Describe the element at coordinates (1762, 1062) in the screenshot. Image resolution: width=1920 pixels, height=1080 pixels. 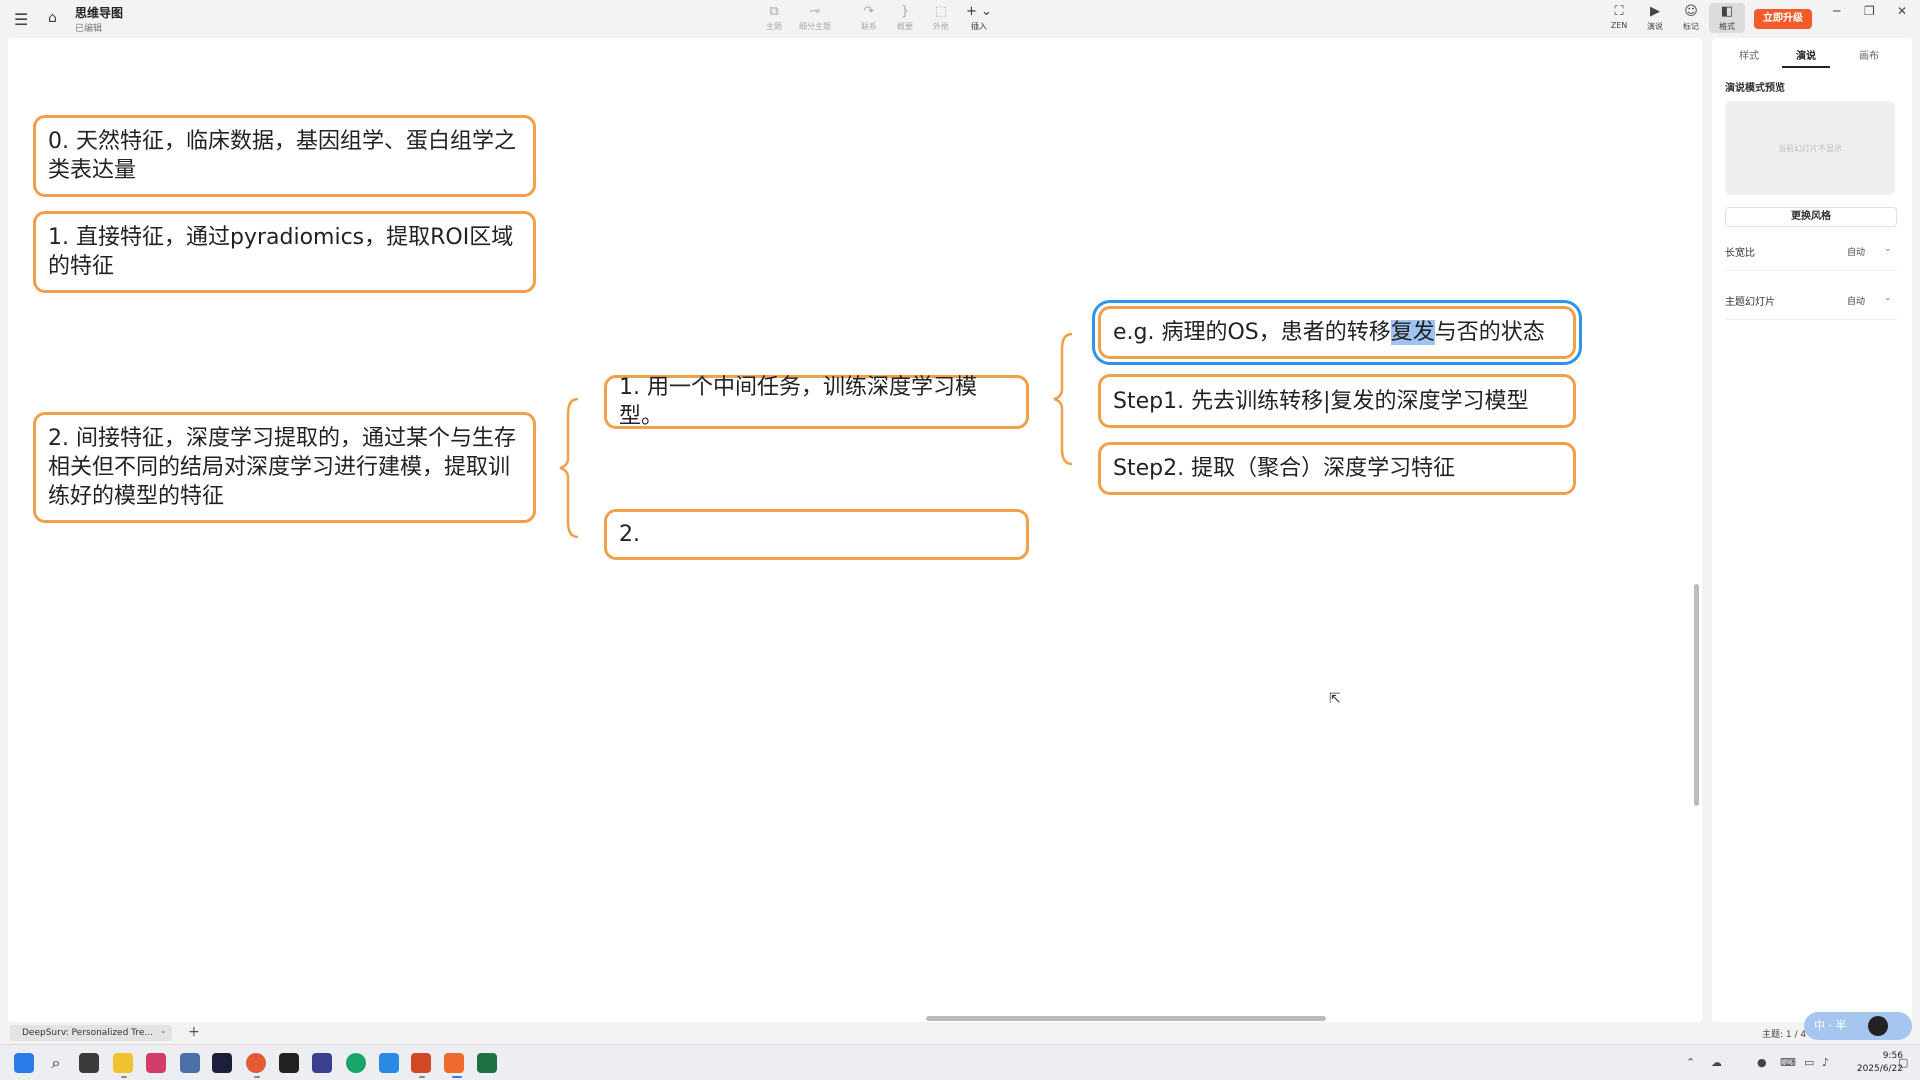
I see `microphone-icon: ●` at that location.